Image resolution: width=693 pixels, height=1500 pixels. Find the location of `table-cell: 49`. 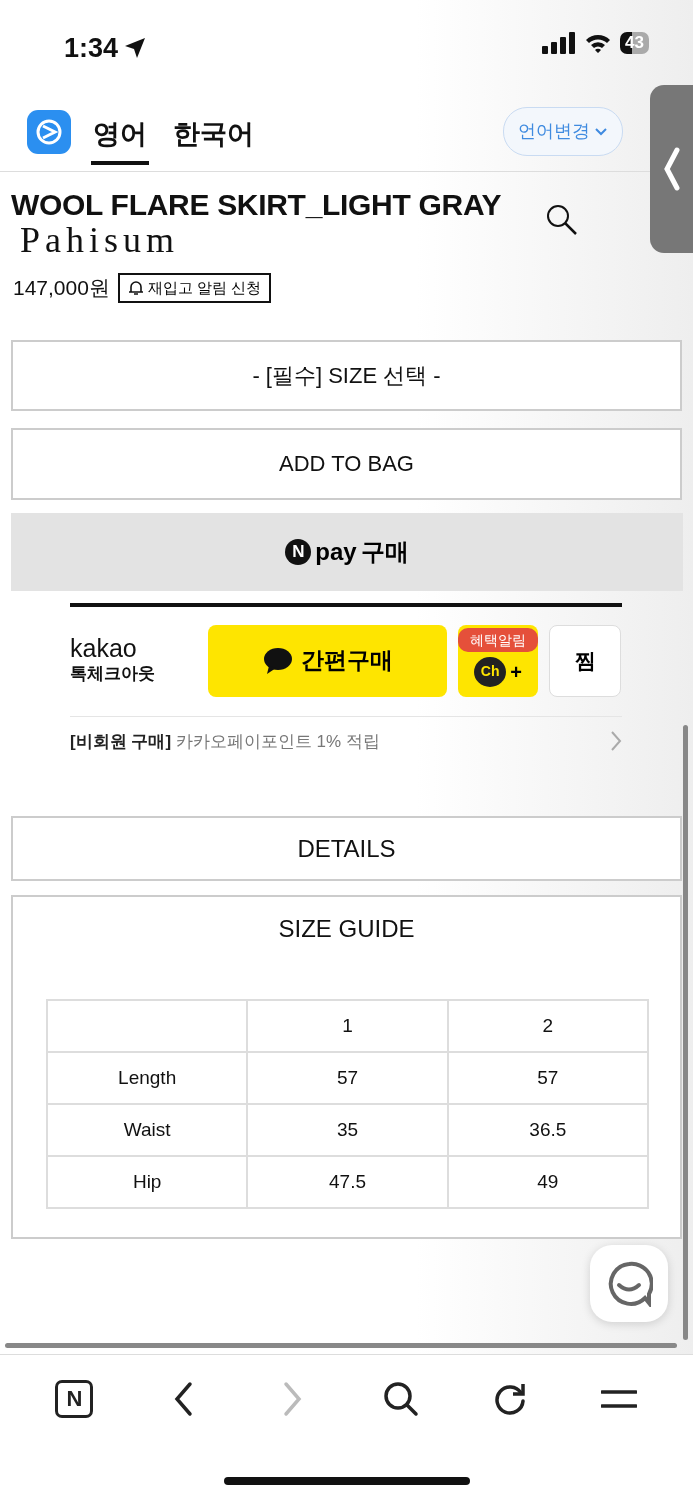

table-cell: 49 is located at coordinates (547, 1182).